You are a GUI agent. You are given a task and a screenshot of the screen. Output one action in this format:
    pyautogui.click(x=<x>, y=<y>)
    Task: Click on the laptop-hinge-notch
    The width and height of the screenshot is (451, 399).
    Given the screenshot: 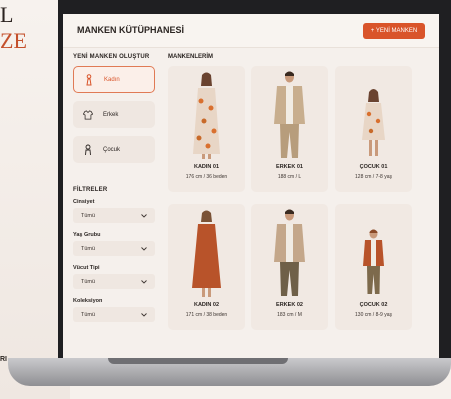 What is the action you would take?
    pyautogui.click(x=198, y=361)
    